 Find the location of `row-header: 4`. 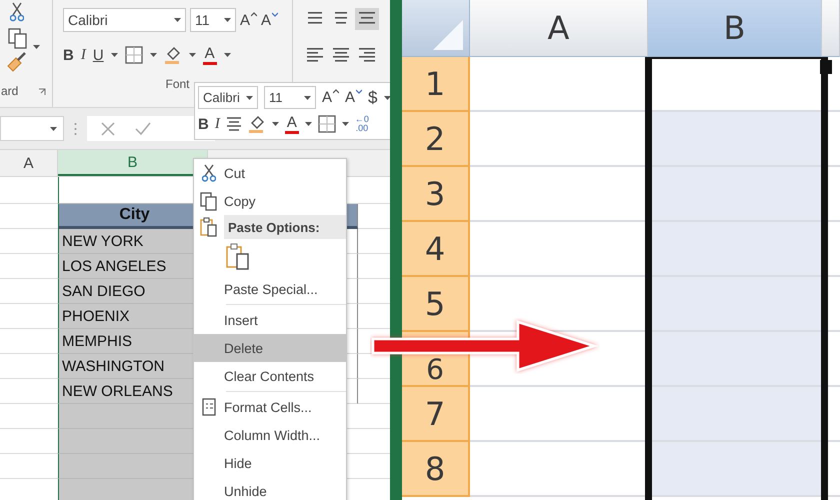

row-header: 4 is located at coordinates (436, 249).